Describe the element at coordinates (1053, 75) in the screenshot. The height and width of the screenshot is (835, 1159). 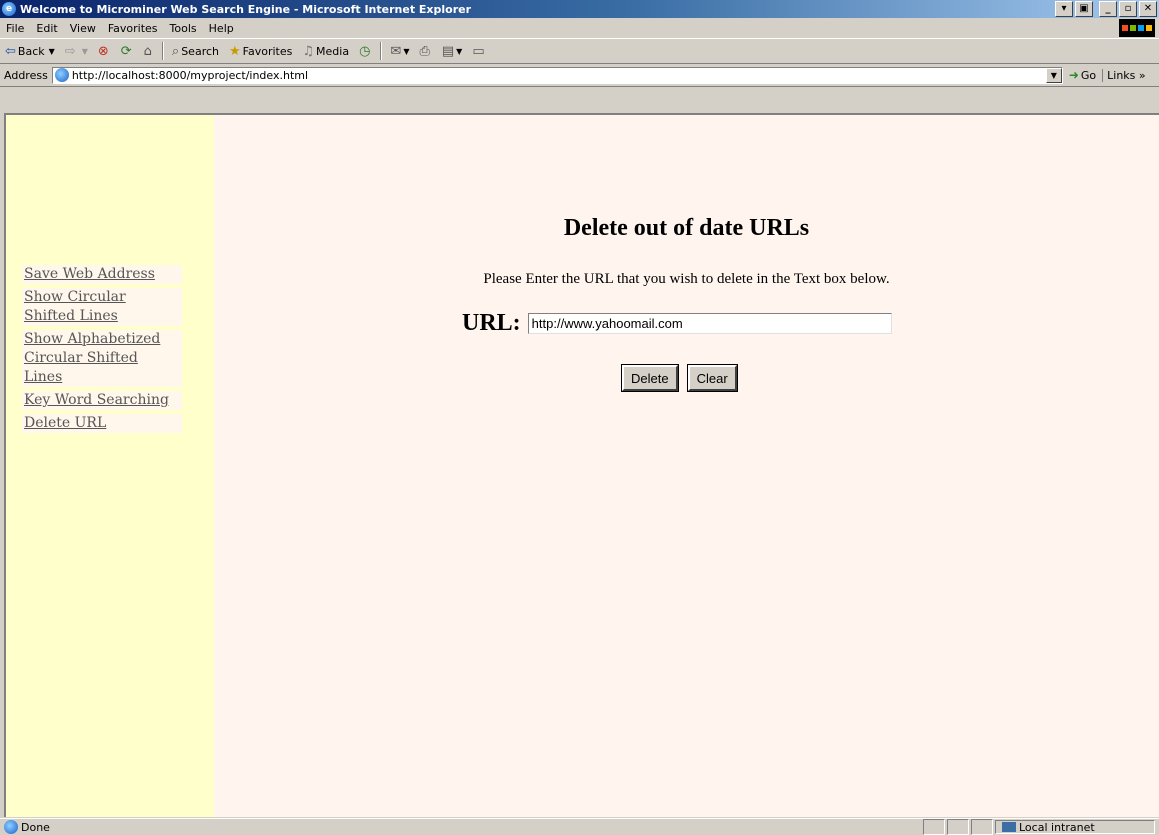
I see `address-dropdown-button: ▼` at that location.